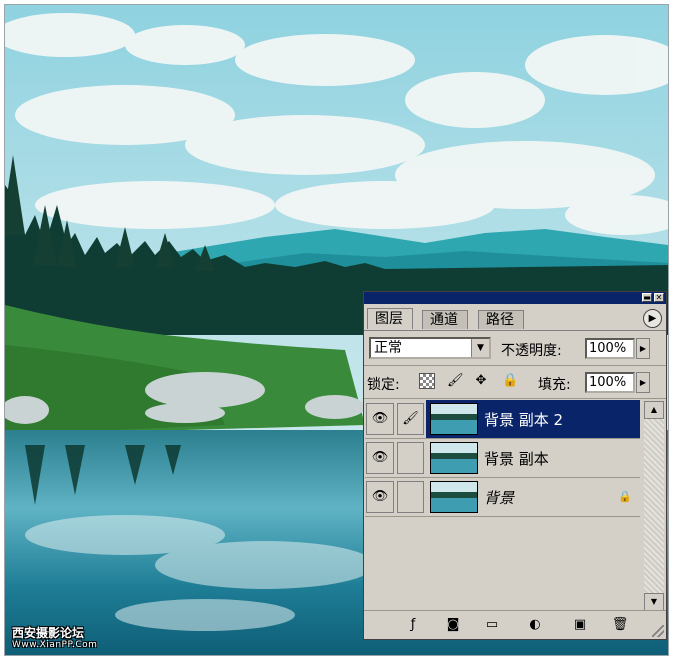 The height and width of the screenshot is (660, 673). I want to click on fill-field: 100%, so click(610, 382).